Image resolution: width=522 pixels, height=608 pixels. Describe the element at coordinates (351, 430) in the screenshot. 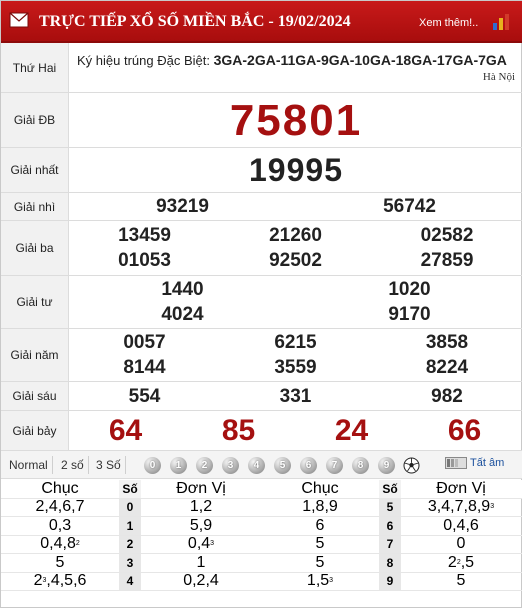

I see `prize-number: 24` at that location.